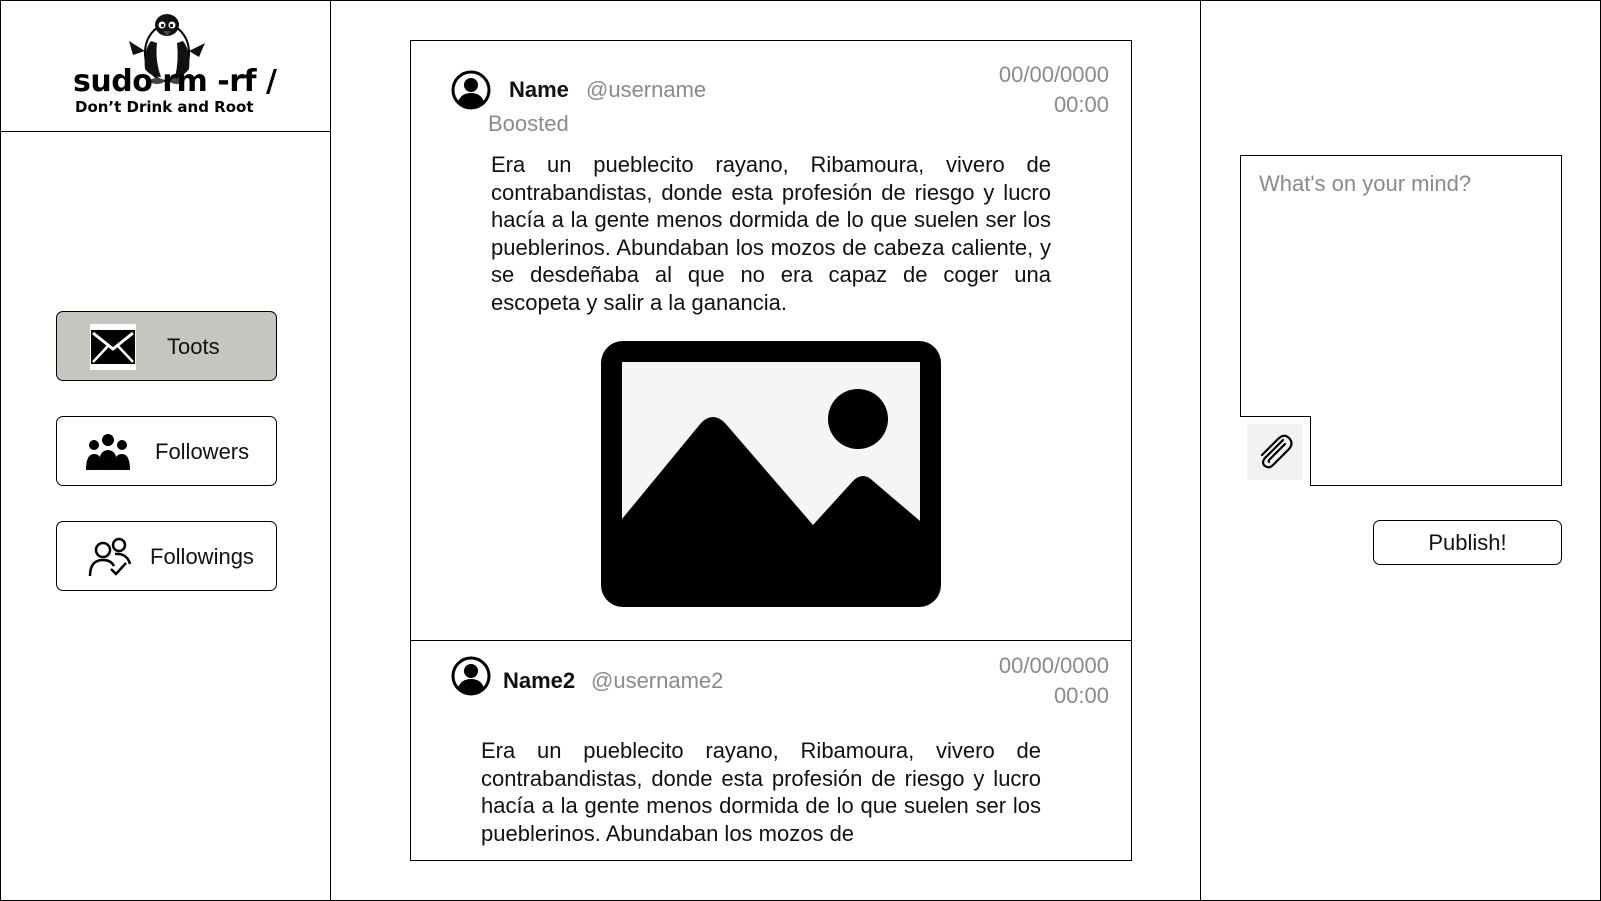  What do you see at coordinates (110, 557) in the screenshot?
I see `users-check-icon` at bounding box center [110, 557].